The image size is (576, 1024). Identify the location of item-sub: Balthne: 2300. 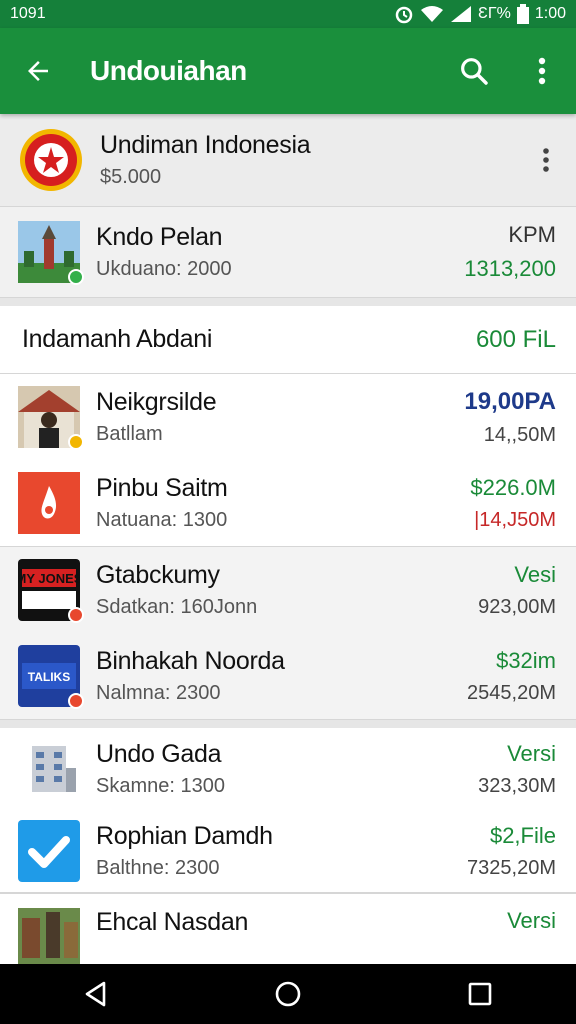
(158, 868).